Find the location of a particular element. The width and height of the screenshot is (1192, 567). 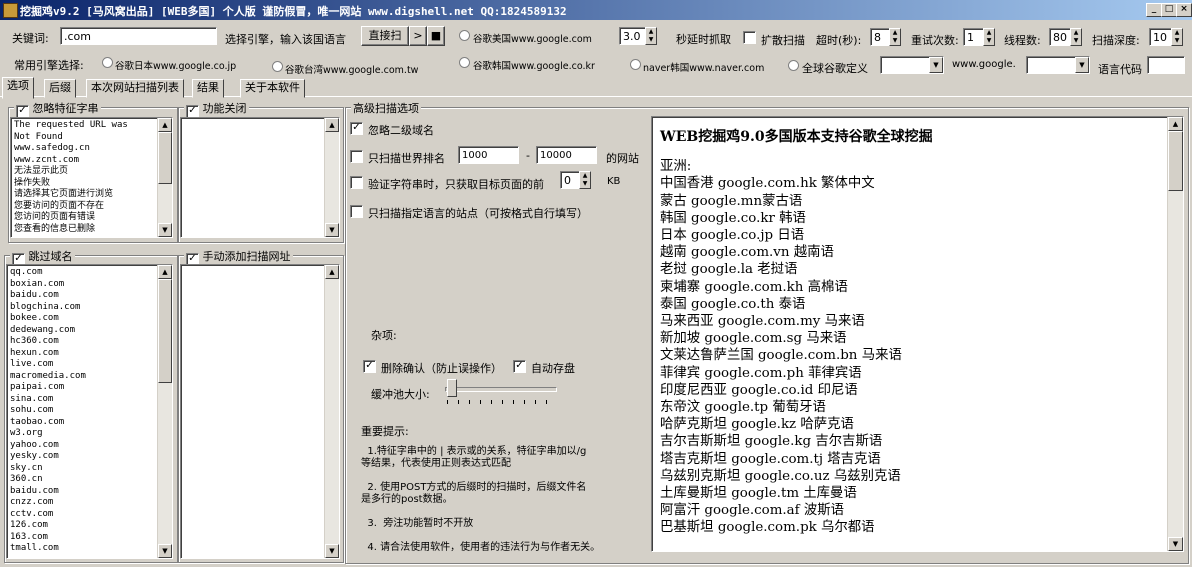

list-item: w3.org is located at coordinates (26, 433).